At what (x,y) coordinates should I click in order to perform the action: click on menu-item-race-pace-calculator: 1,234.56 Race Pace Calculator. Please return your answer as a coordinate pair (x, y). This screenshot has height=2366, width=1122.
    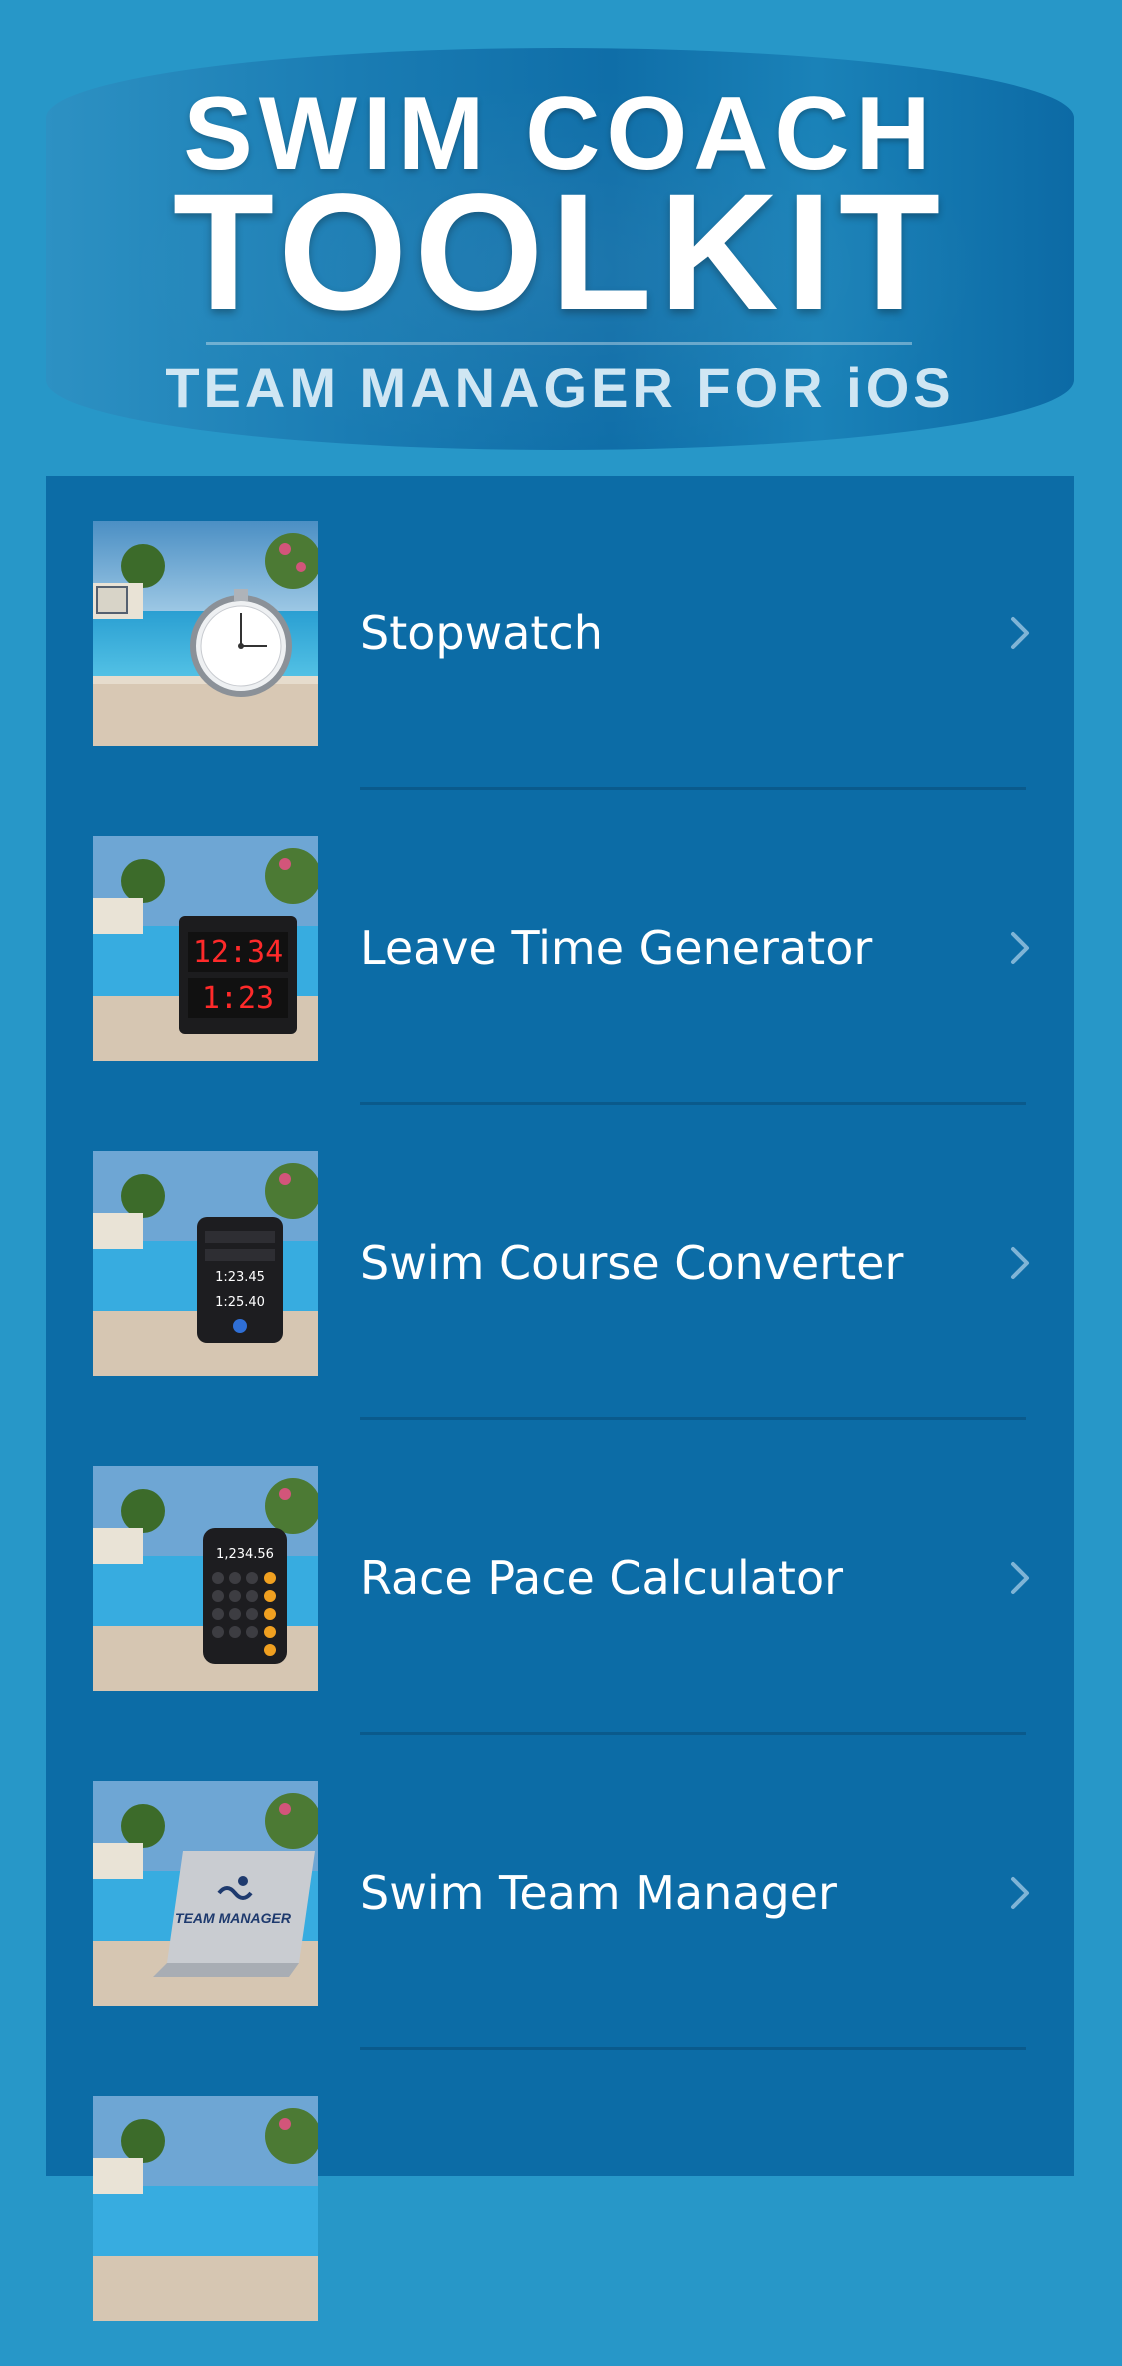
    Looking at the image, I should click on (560, 1578).